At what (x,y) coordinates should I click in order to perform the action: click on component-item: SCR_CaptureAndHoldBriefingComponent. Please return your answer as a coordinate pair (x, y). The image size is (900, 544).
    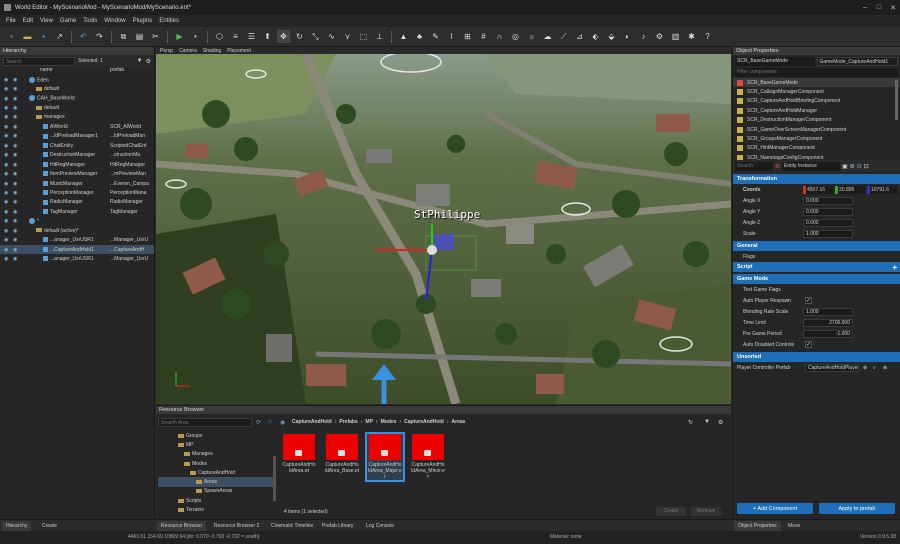
    Looking at the image, I should click on (816, 101).